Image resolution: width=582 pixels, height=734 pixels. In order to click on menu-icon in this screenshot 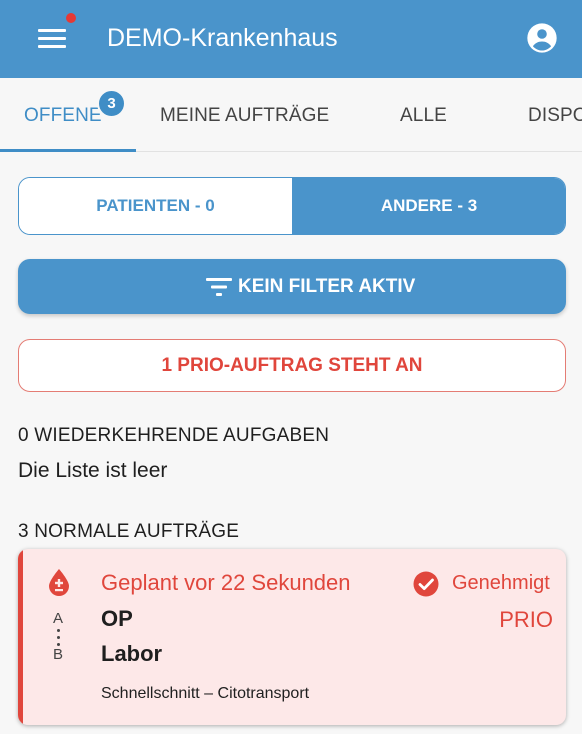, I will do `click(53, 38)`.